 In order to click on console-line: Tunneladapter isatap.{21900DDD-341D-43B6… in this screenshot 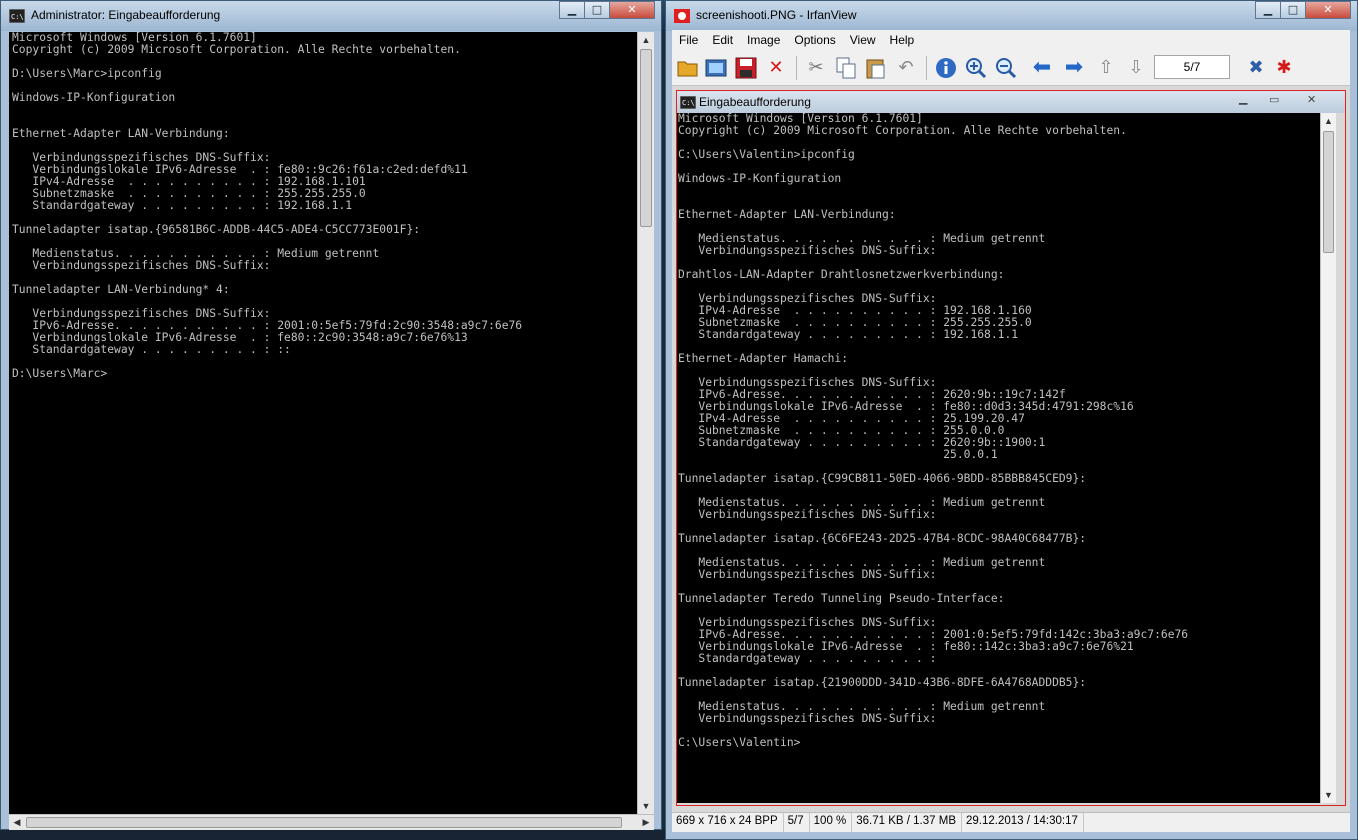, I will do `click(882, 682)`.